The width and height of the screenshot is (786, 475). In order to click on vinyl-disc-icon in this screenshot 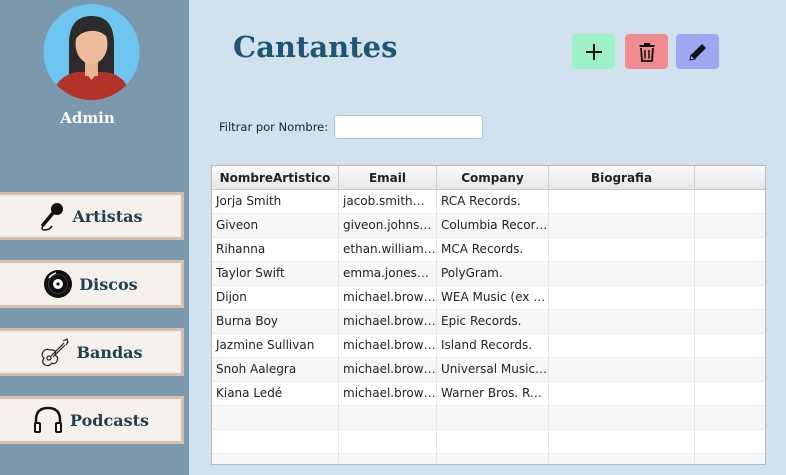, I will do `click(58, 284)`.